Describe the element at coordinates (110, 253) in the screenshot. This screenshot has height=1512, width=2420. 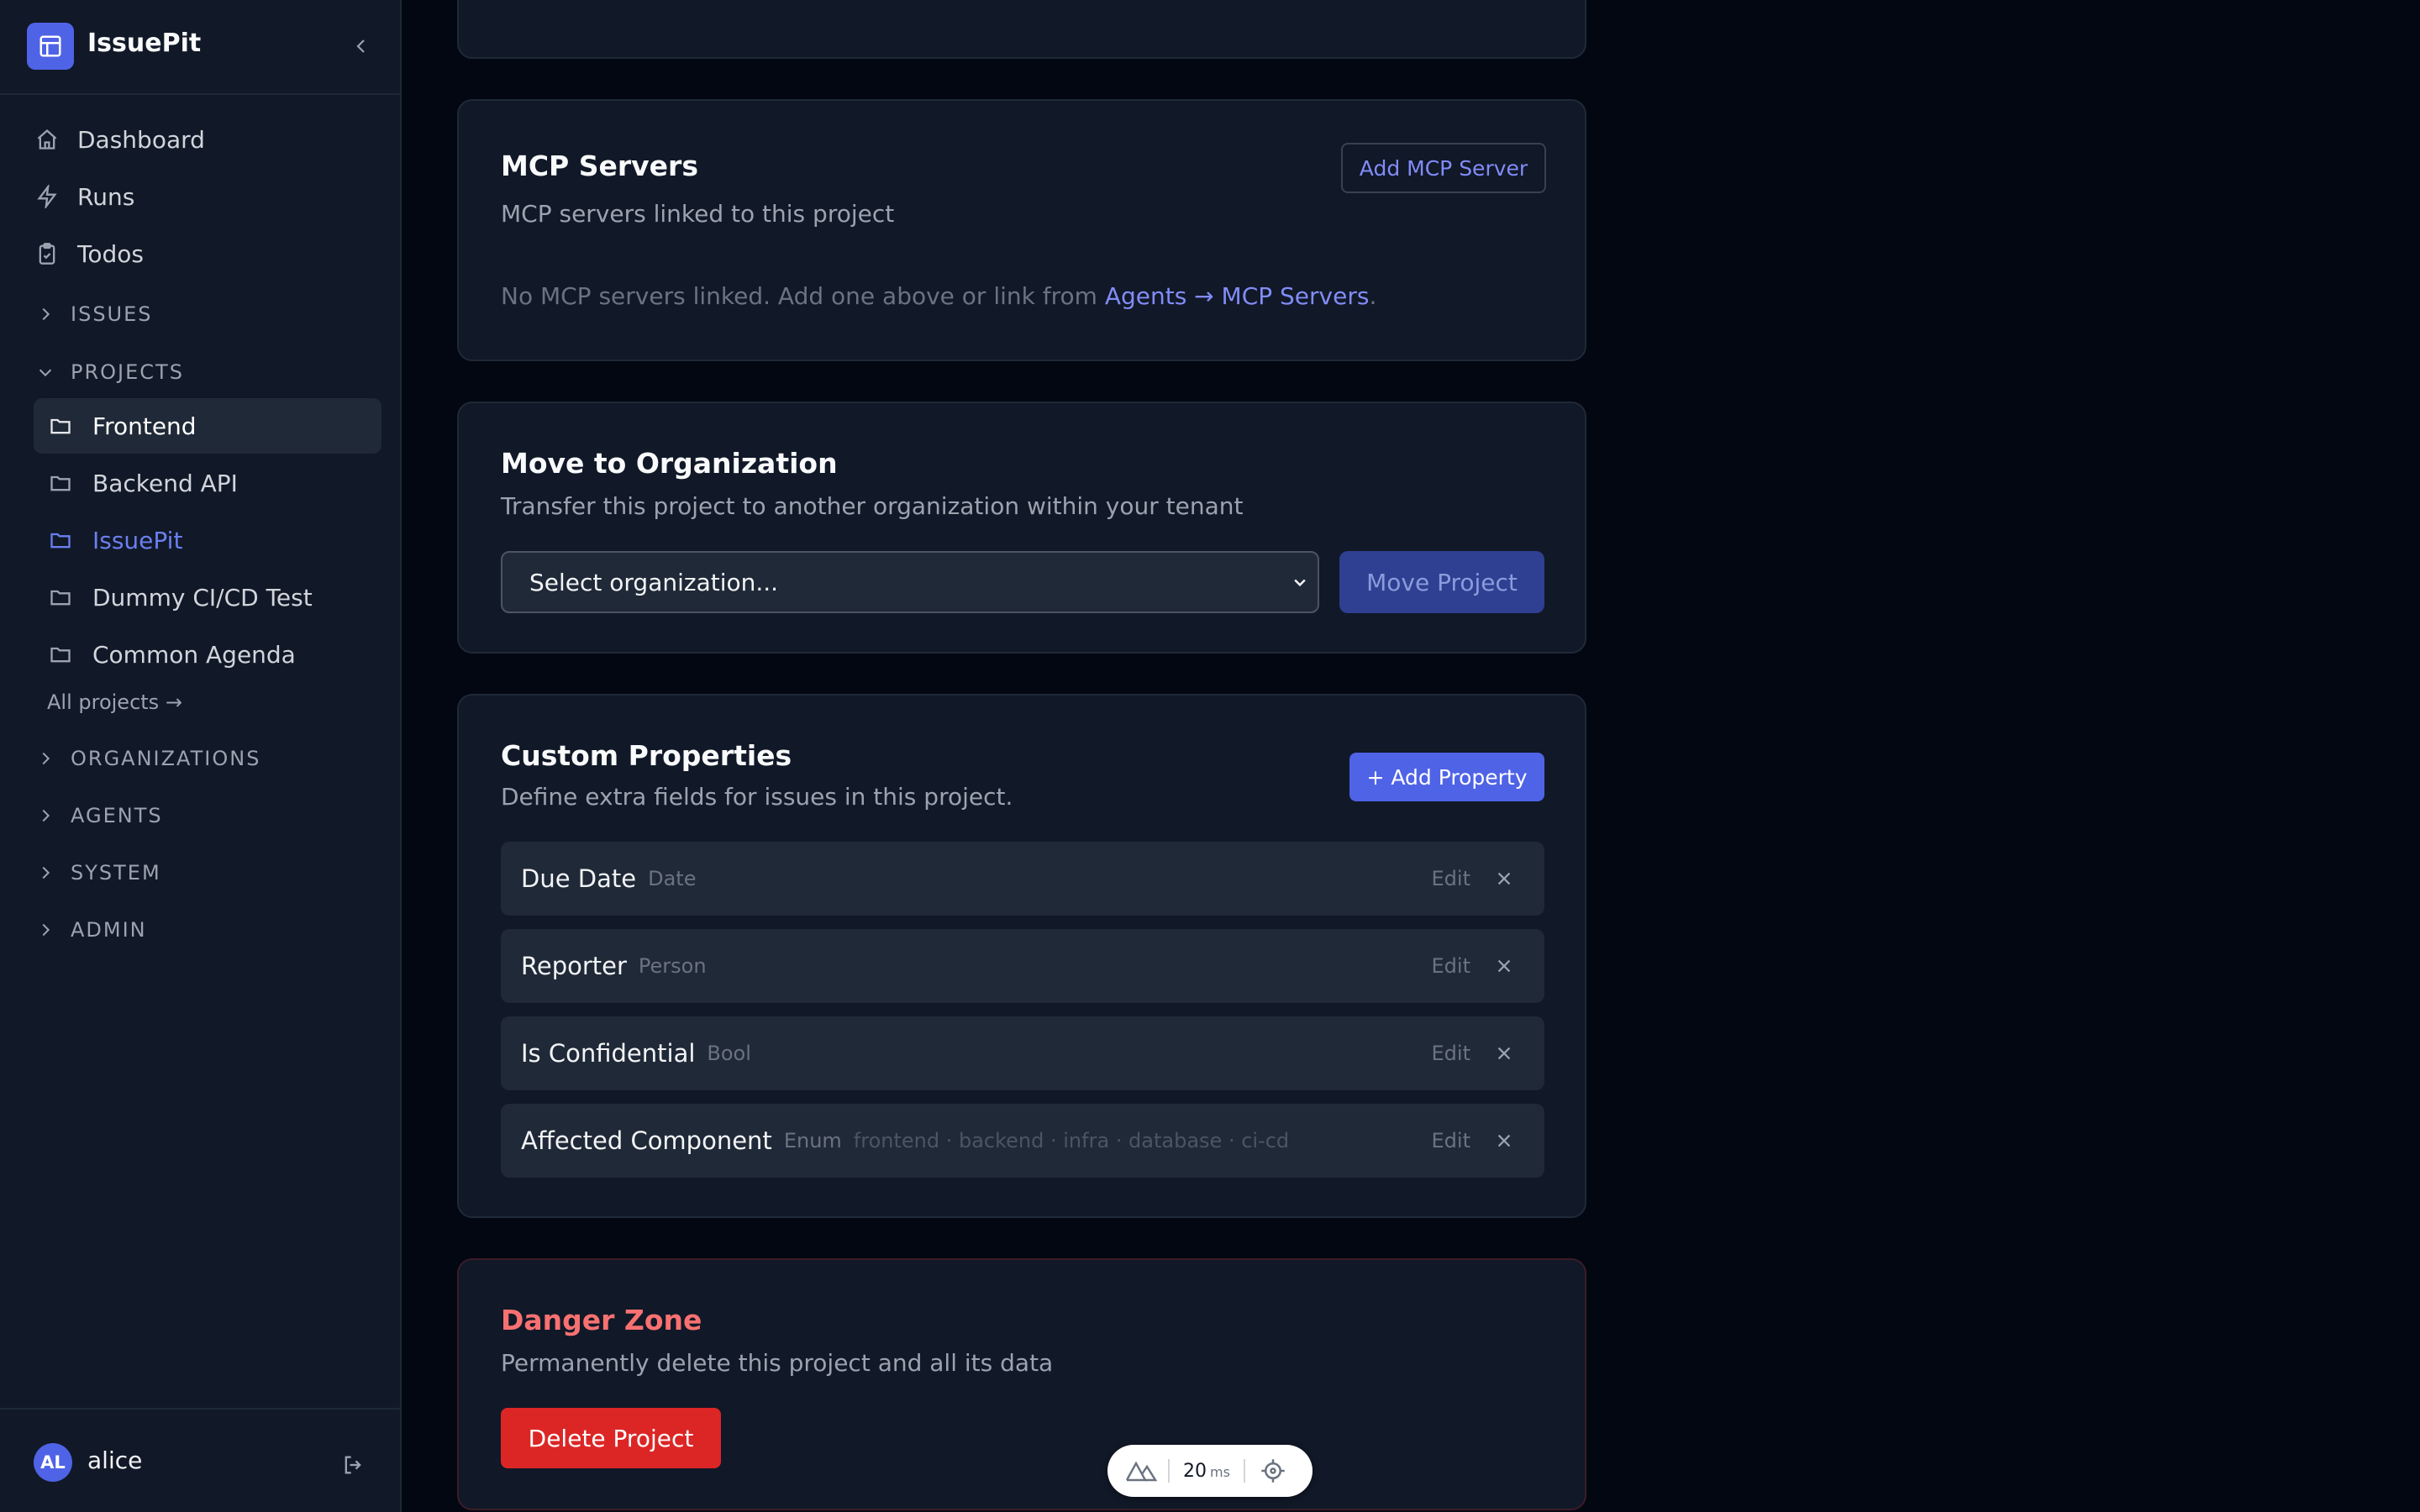
I see `nav-item-label: Todos` at that location.